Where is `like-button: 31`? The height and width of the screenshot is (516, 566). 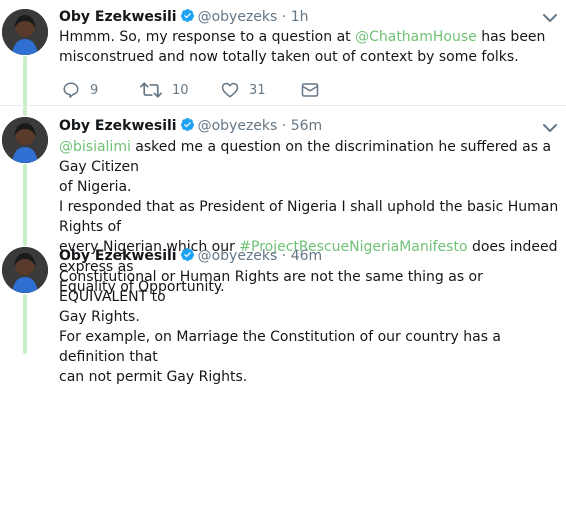
like-button: 31 is located at coordinates (243, 90).